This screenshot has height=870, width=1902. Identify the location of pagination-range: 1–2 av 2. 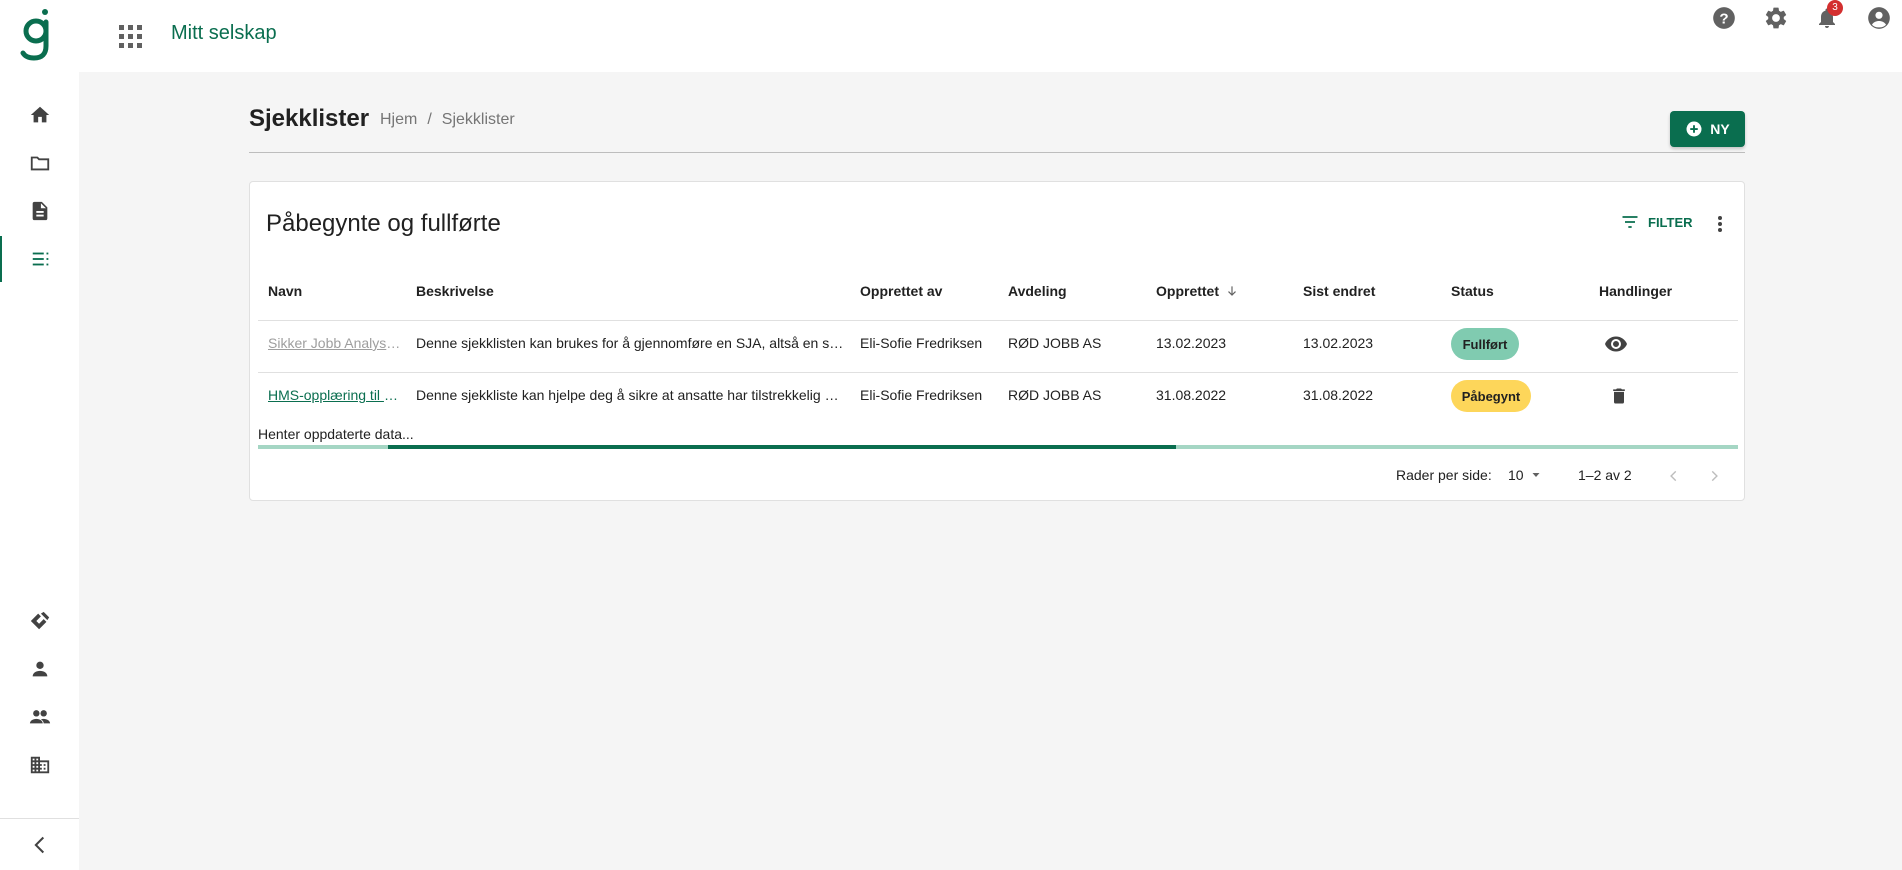
(1605, 475).